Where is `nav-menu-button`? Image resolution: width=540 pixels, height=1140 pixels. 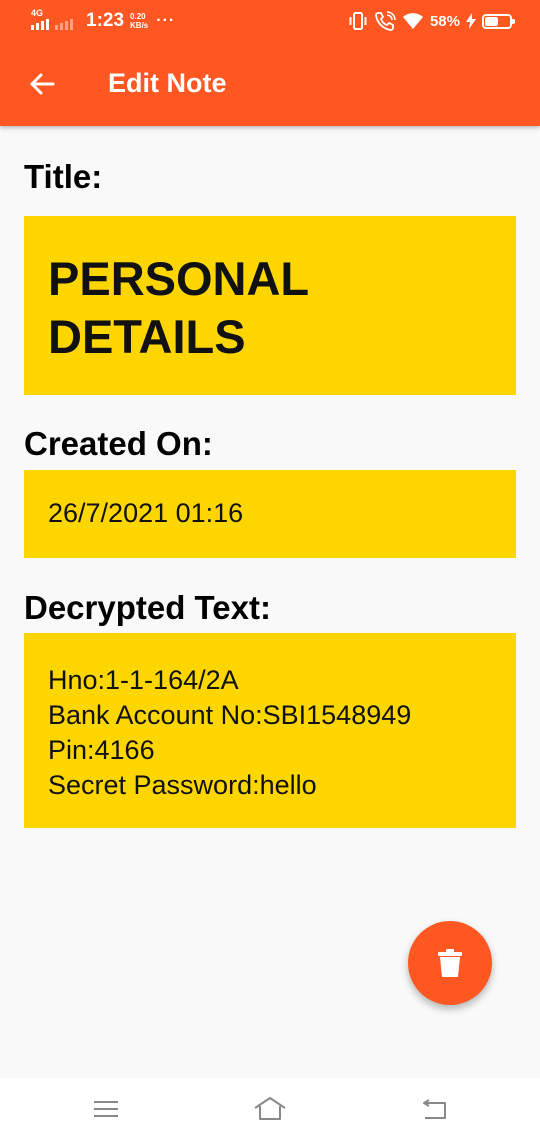
nav-menu-button is located at coordinates (106, 1109).